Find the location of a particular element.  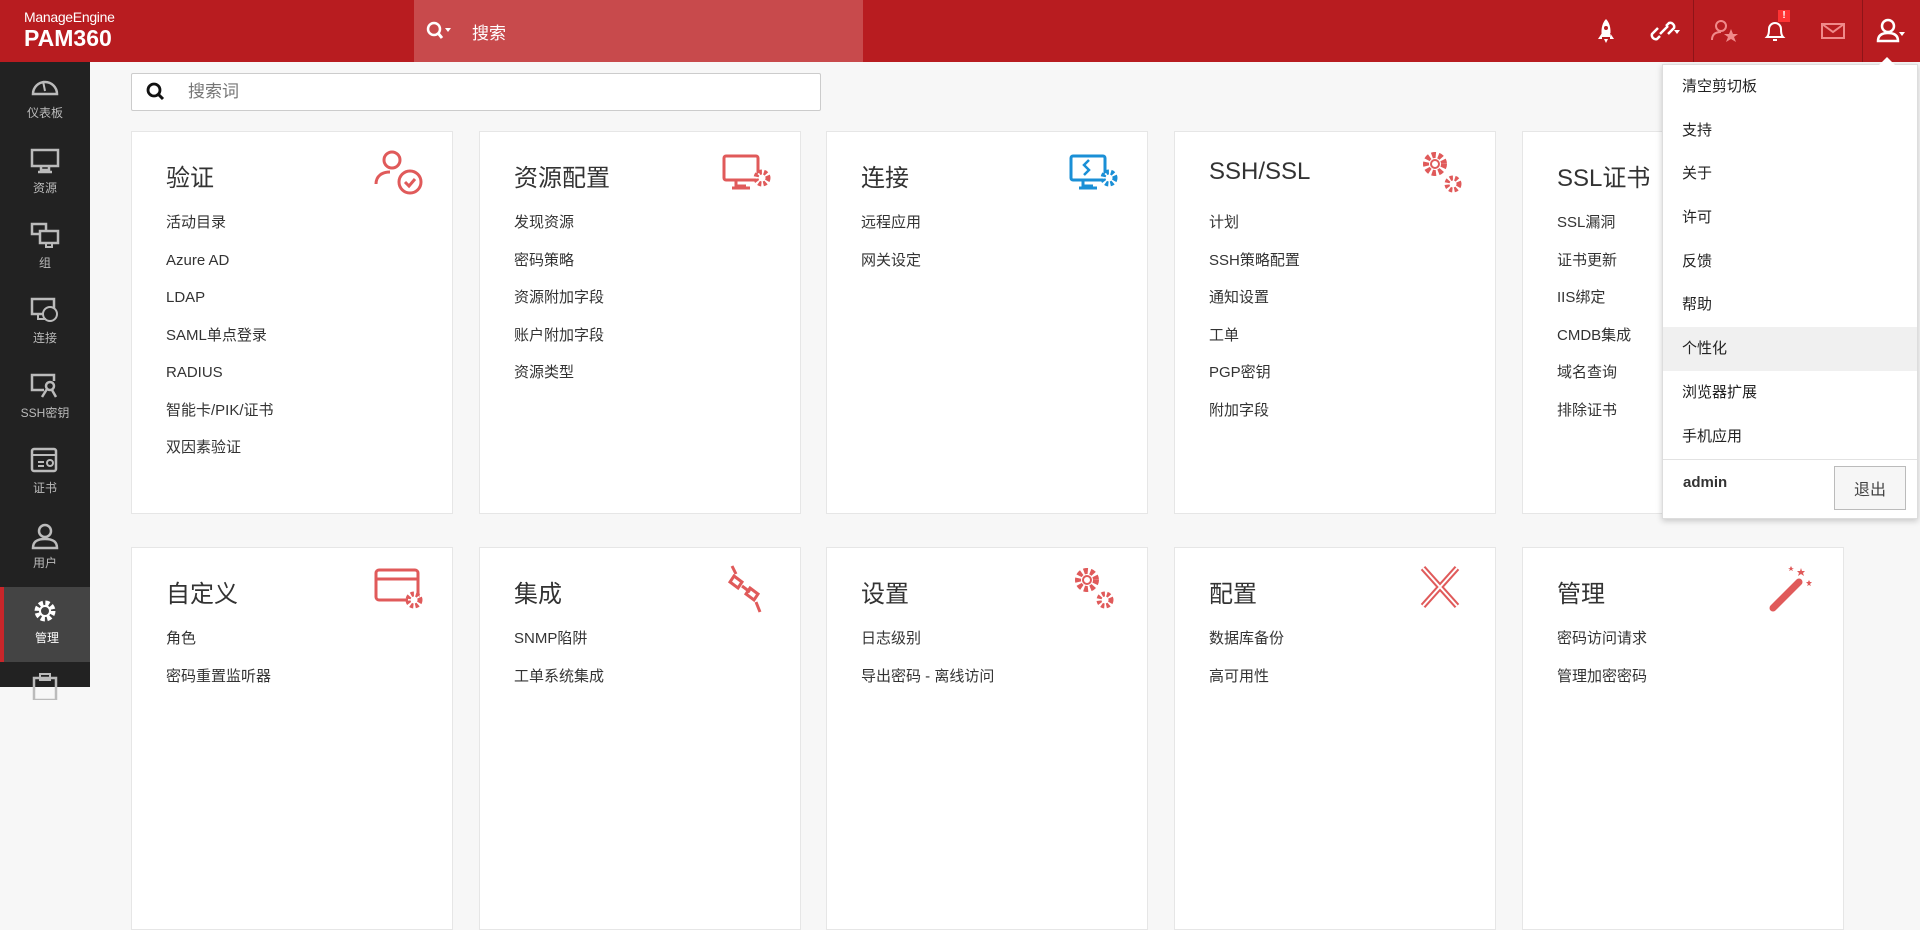

card-link: 日志级别 is located at coordinates (927, 639).